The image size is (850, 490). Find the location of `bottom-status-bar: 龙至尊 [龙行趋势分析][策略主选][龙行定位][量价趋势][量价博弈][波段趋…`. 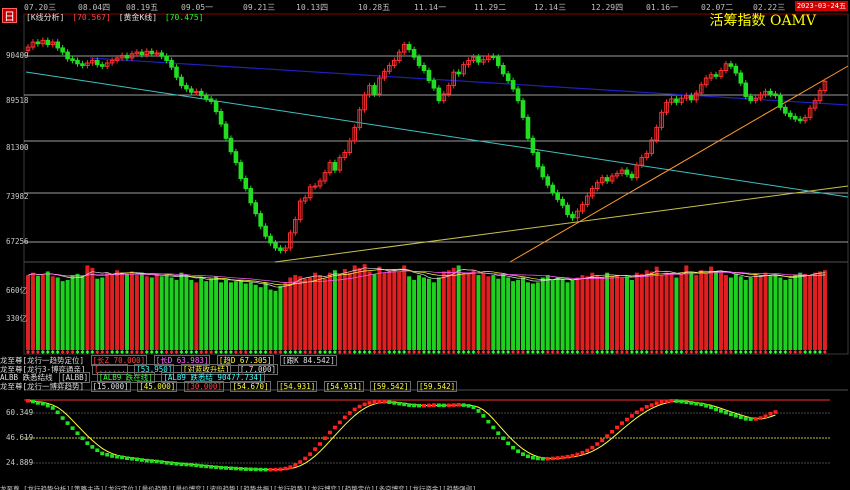

bottom-status-bar: 龙至尊 [龙行趋势分析][策略主选][龙行定位][量价趋势][量价博弈][波段趋… is located at coordinates (425, 486).